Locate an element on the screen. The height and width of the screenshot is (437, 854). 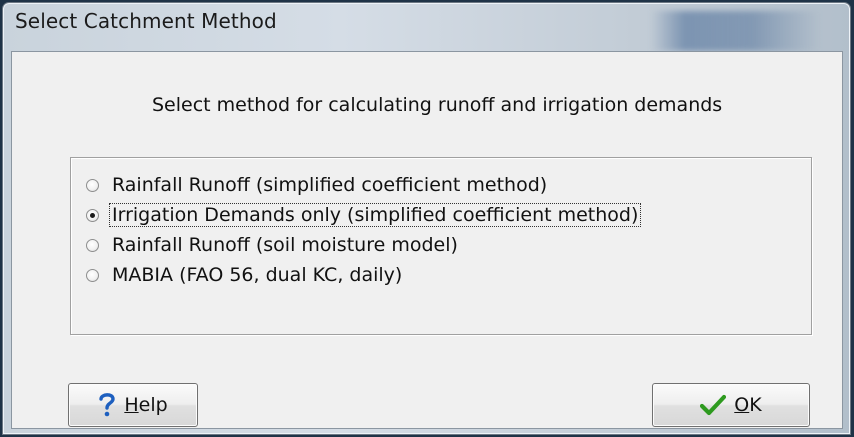
radio-button-selected is located at coordinates (92, 215).